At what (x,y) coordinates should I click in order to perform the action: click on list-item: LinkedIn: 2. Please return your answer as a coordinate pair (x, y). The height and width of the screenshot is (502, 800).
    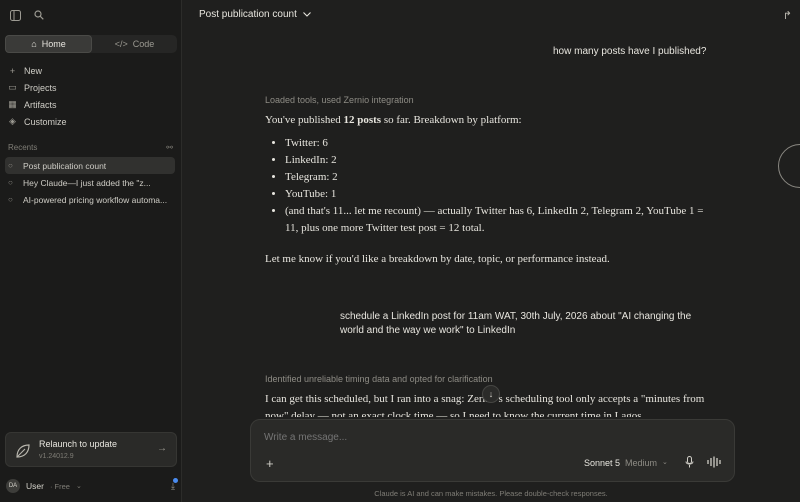
    Looking at the image, I should click on (495, 160).